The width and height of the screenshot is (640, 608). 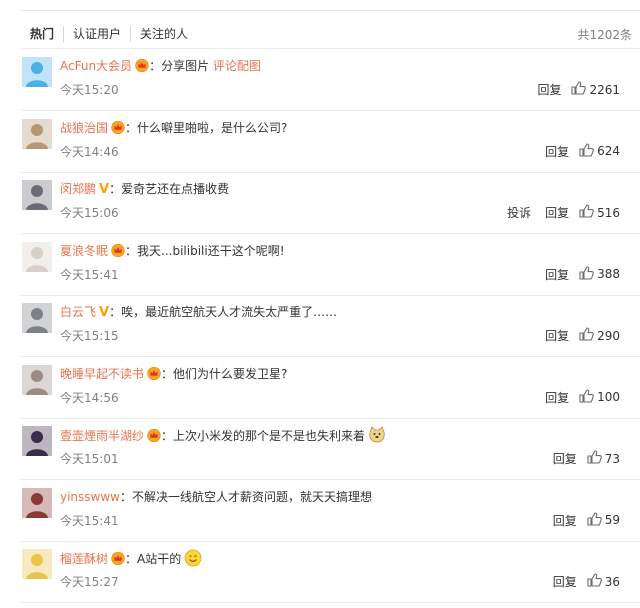 I want to click on username-link: 晚睡早起不读书, so click(x=102, y=374).